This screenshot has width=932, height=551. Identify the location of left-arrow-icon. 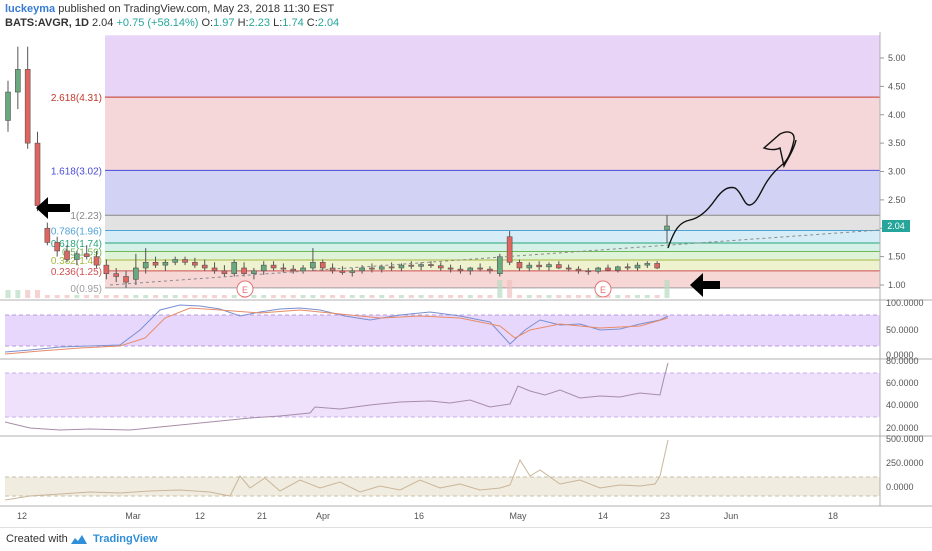
(53, 208).